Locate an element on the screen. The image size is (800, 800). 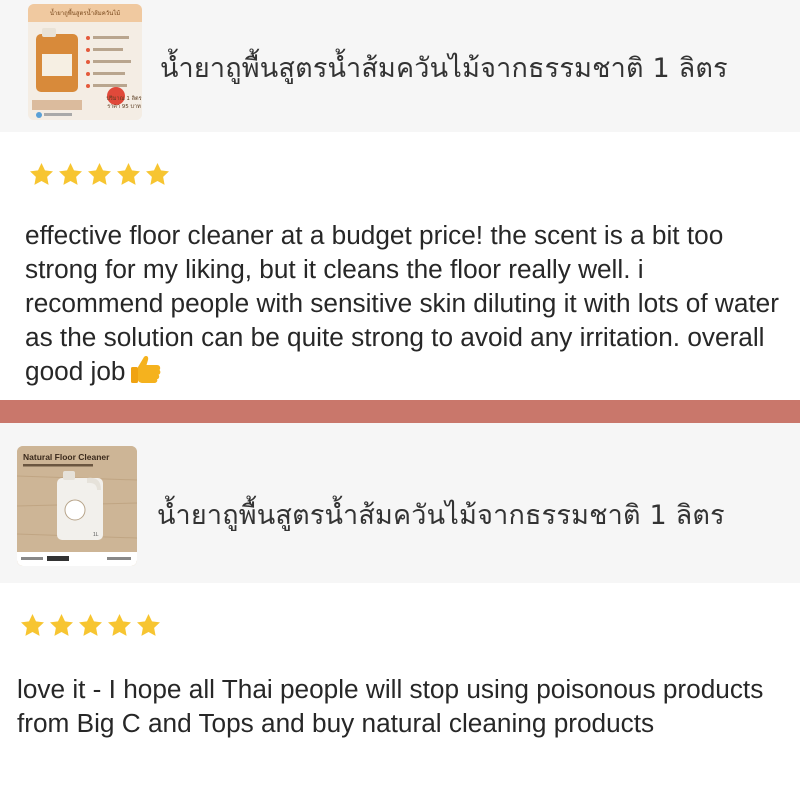
thumbs-up-icon is located at coordinates (146, 373).